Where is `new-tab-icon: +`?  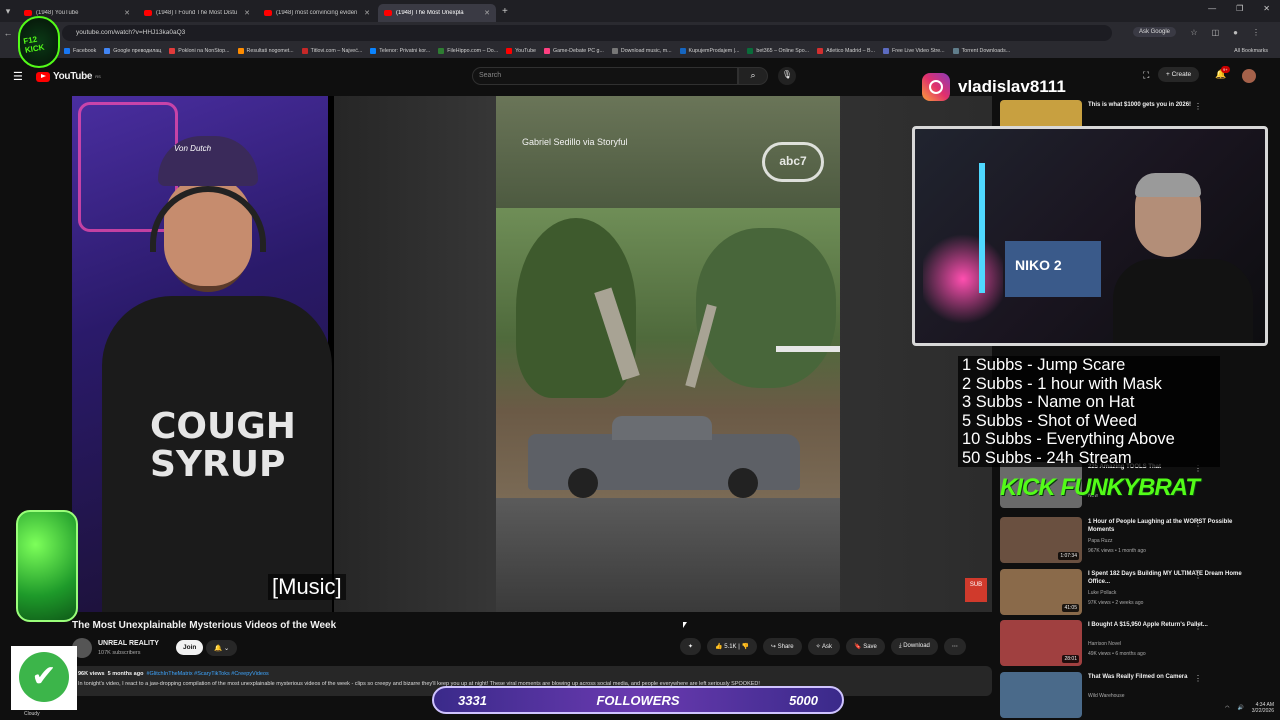 new-tab-icon: + is located at coordinates (505, 11).